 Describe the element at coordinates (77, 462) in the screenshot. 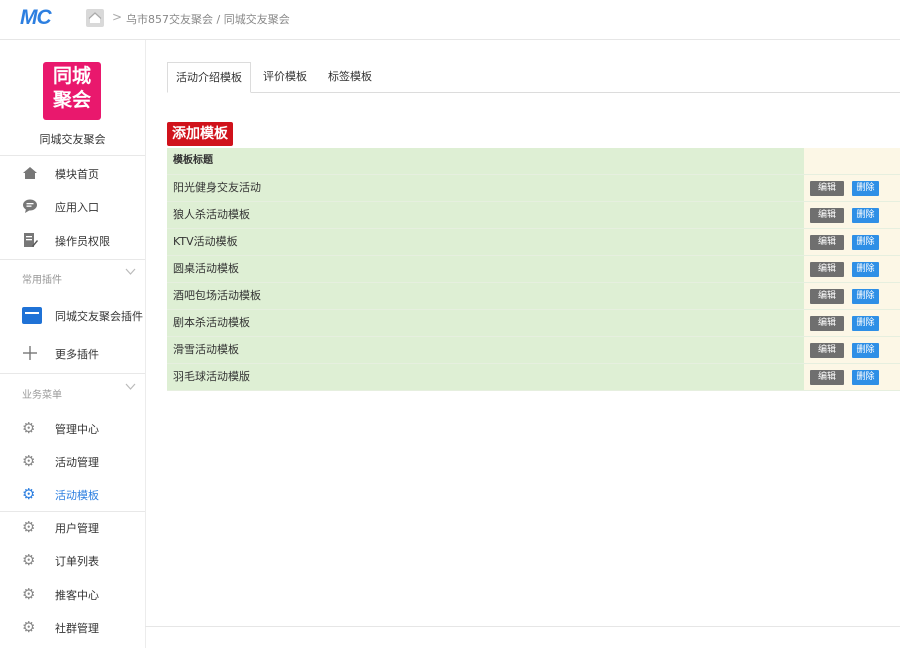

I see `sidebar-item-label: 活动管理` at that location.